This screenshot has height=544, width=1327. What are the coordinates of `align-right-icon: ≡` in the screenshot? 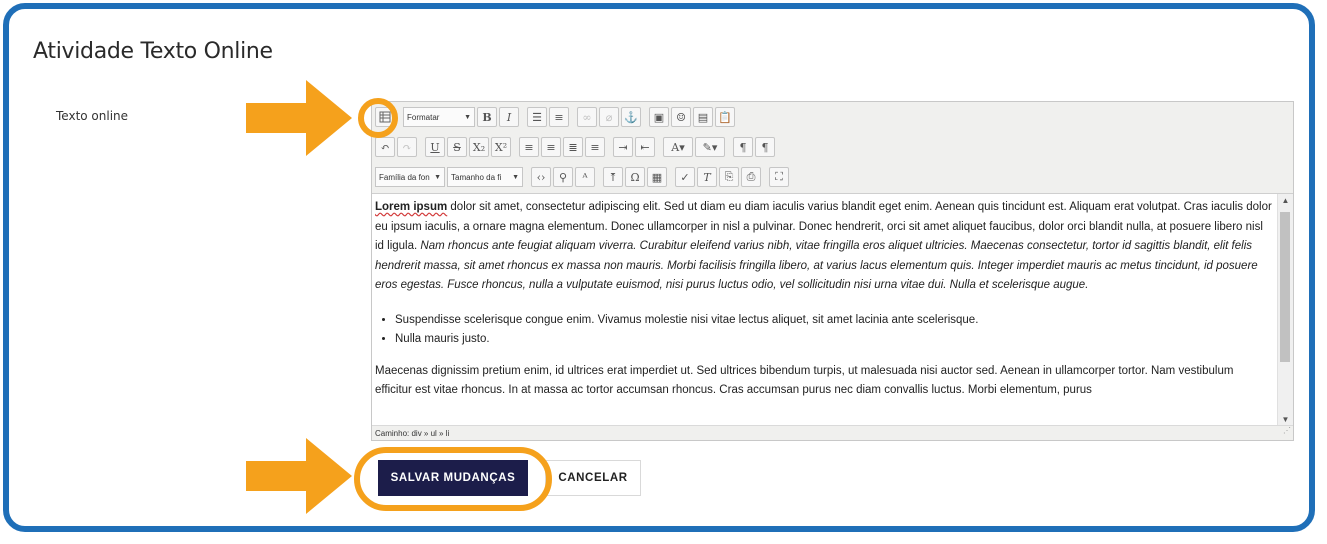 It's located at (595, 147).